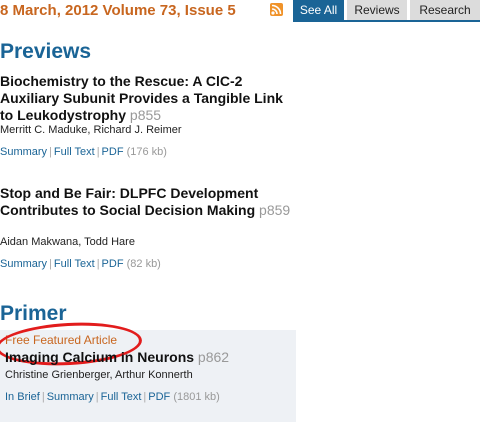 The image size is (480, 422). I want to click on tab-reviews: Reviews, so click(377, 10).